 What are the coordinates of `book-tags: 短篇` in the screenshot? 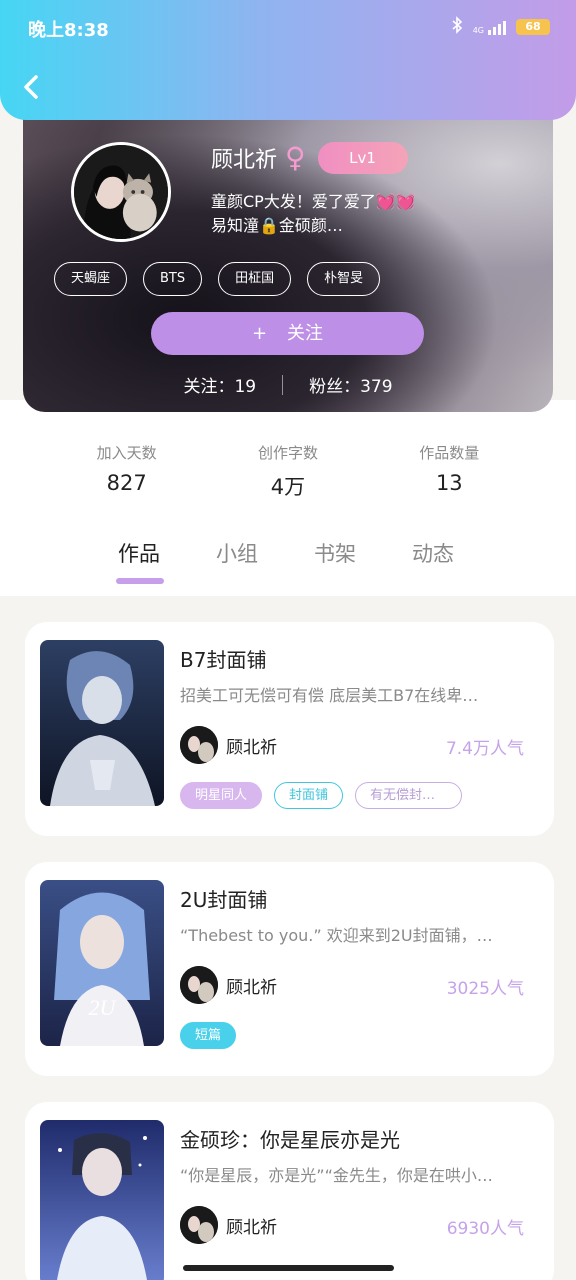 It's located at (208, 1035).